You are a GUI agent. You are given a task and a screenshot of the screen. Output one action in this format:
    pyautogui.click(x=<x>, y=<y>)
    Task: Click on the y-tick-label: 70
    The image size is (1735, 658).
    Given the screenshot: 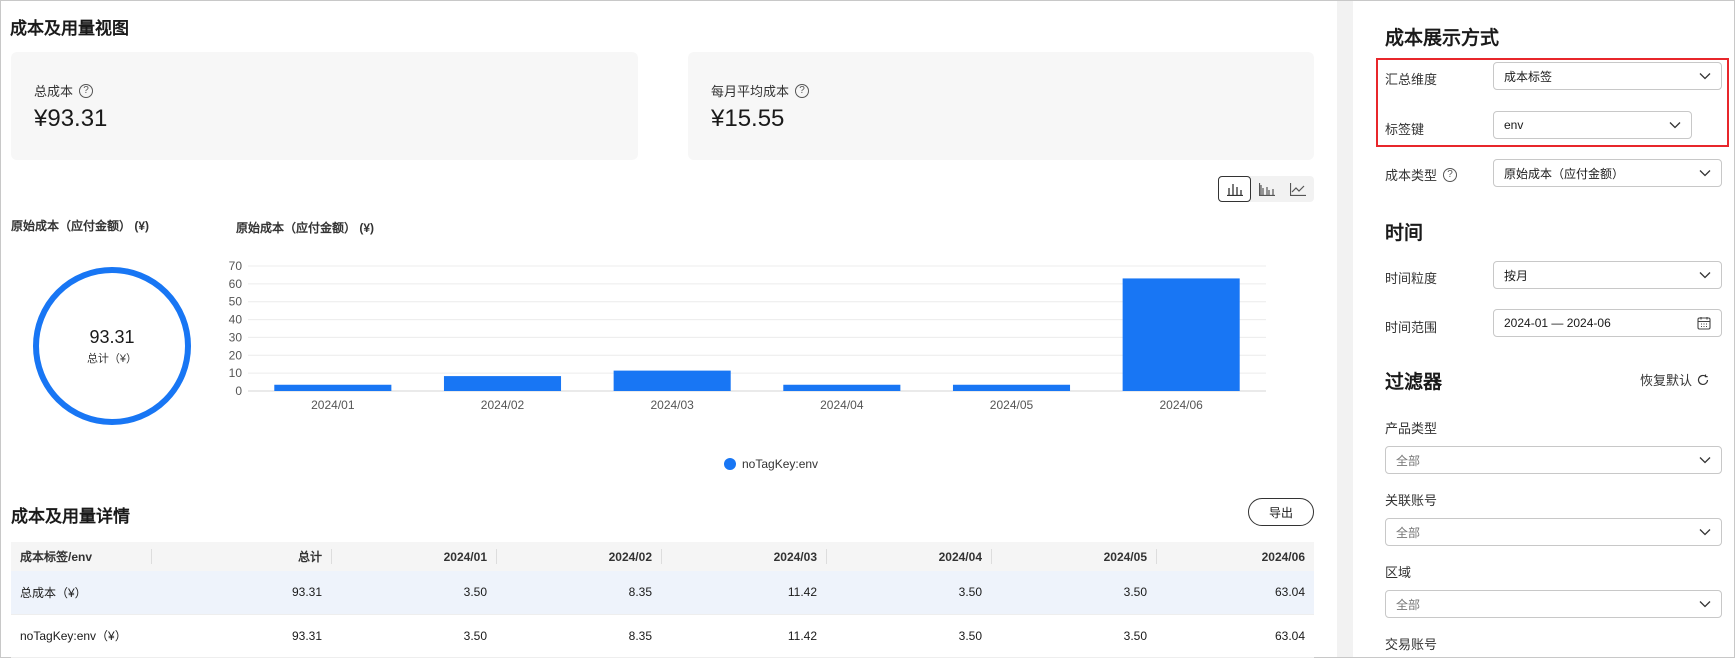 What is the action you would take?
    pyautogui.click(x=236, y=266)
    